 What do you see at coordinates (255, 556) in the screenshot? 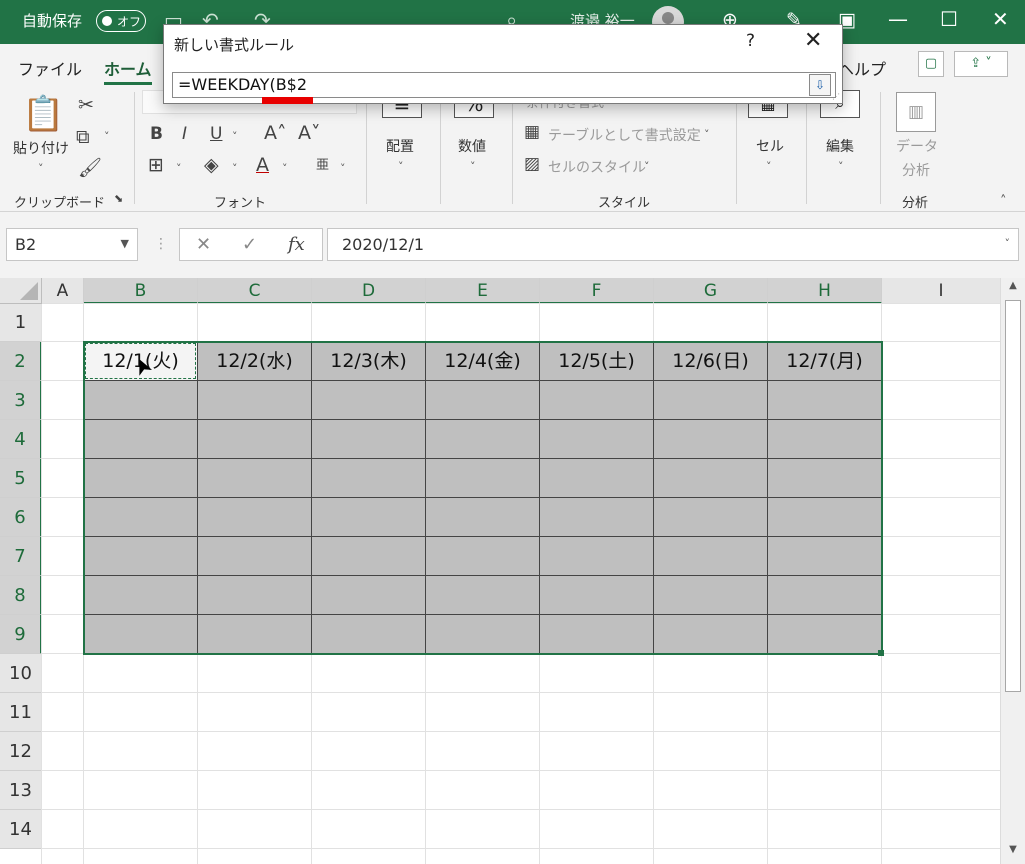
I see `cell-c7` at bounding box center [255, 556].